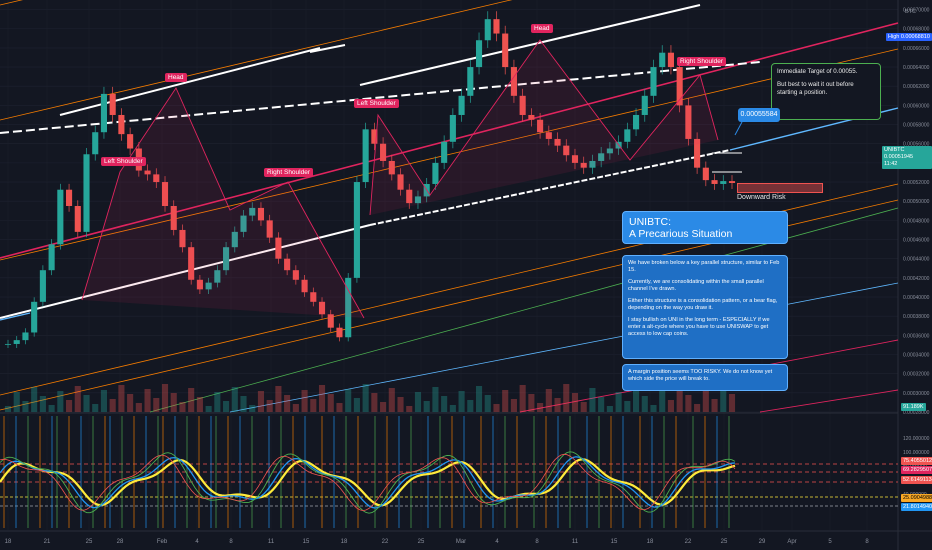  What do you see at coordinates (916, 202) in the screenshot?
I see `price-axis-label: 0.00050000` at bounding box center [916, 202].